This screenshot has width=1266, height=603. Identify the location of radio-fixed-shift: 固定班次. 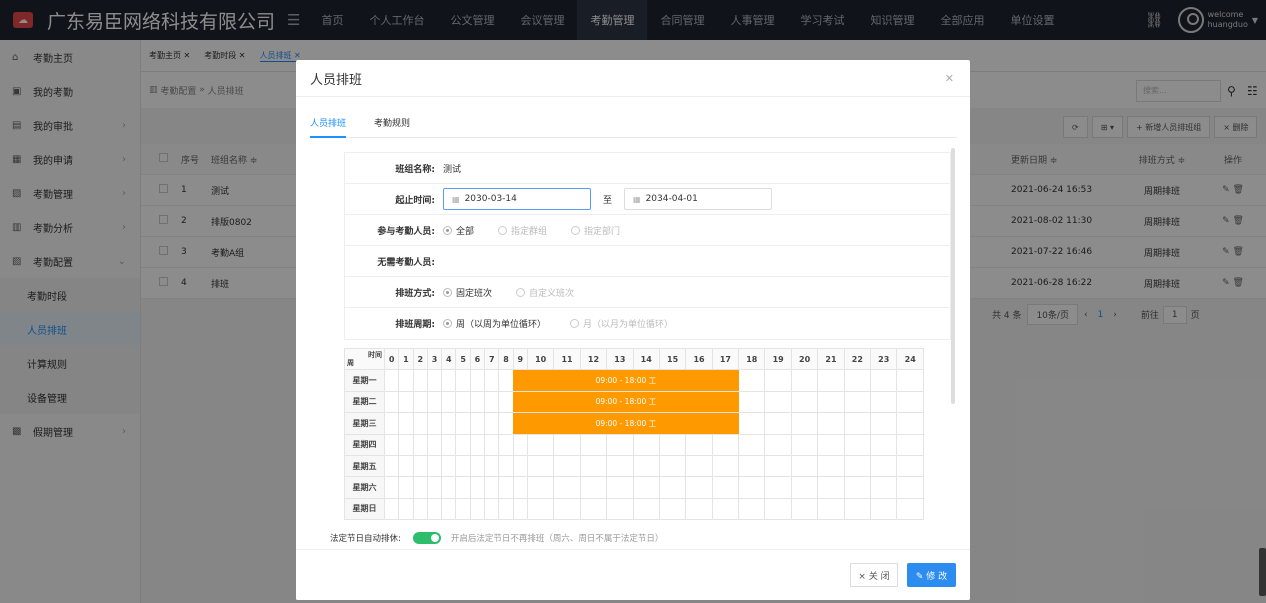
(467, 292).